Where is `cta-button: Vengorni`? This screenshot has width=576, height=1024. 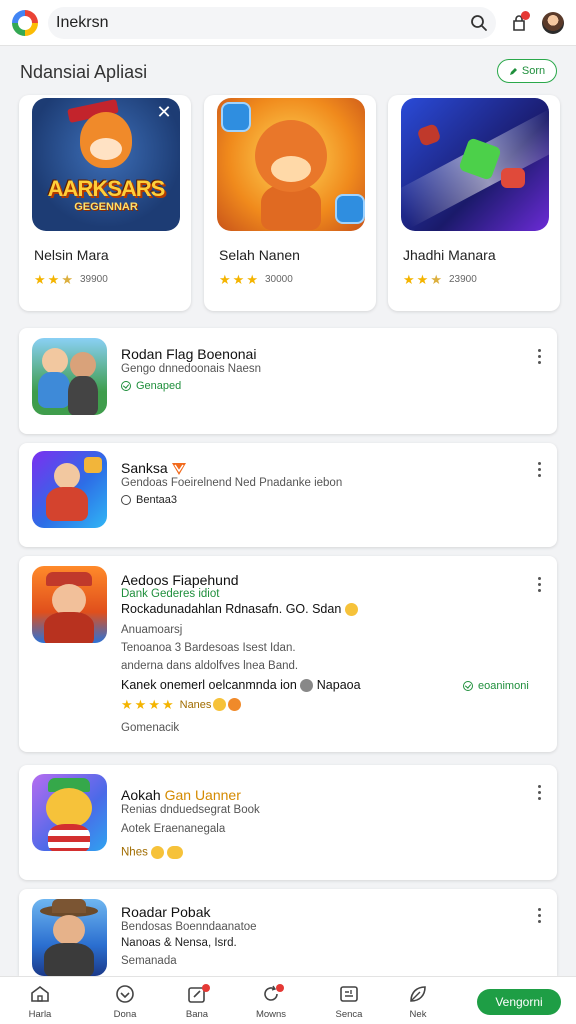
cta-button: Vengorni is located at coordinates (519, 1002).